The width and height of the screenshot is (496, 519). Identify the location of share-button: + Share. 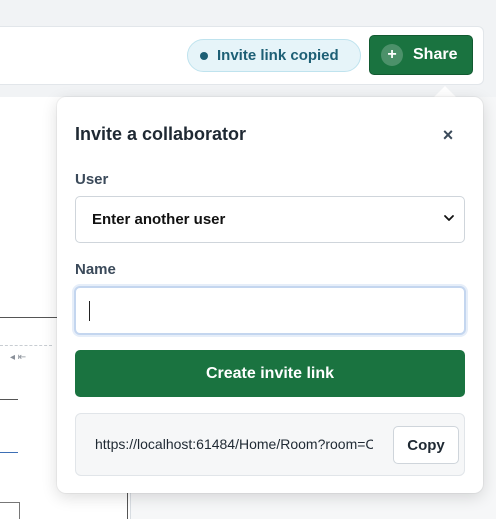
(421, 55).